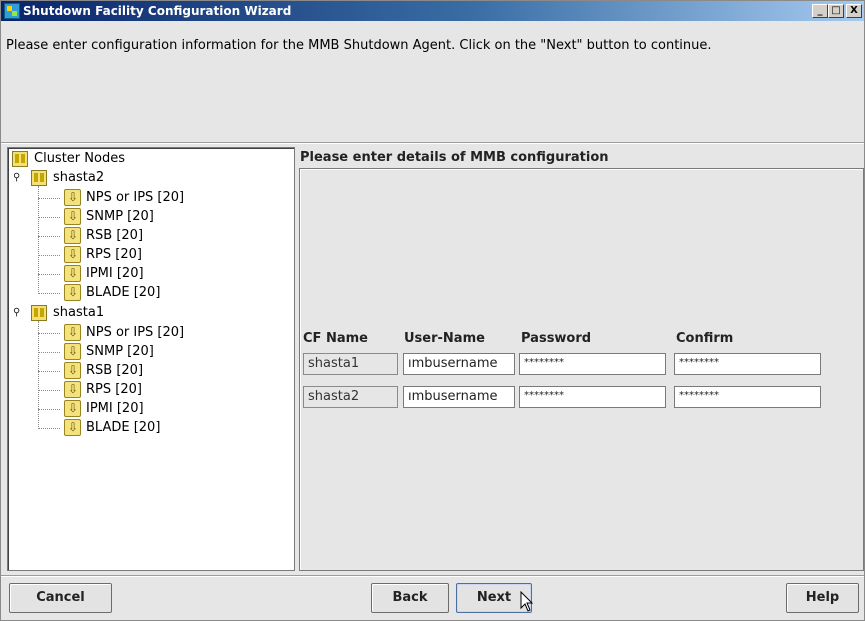 The height and width of the screenshot is (621, 865). Describe the element at coordinates (20, 159) in the screenshot. I see `cluster-icon` at that location.